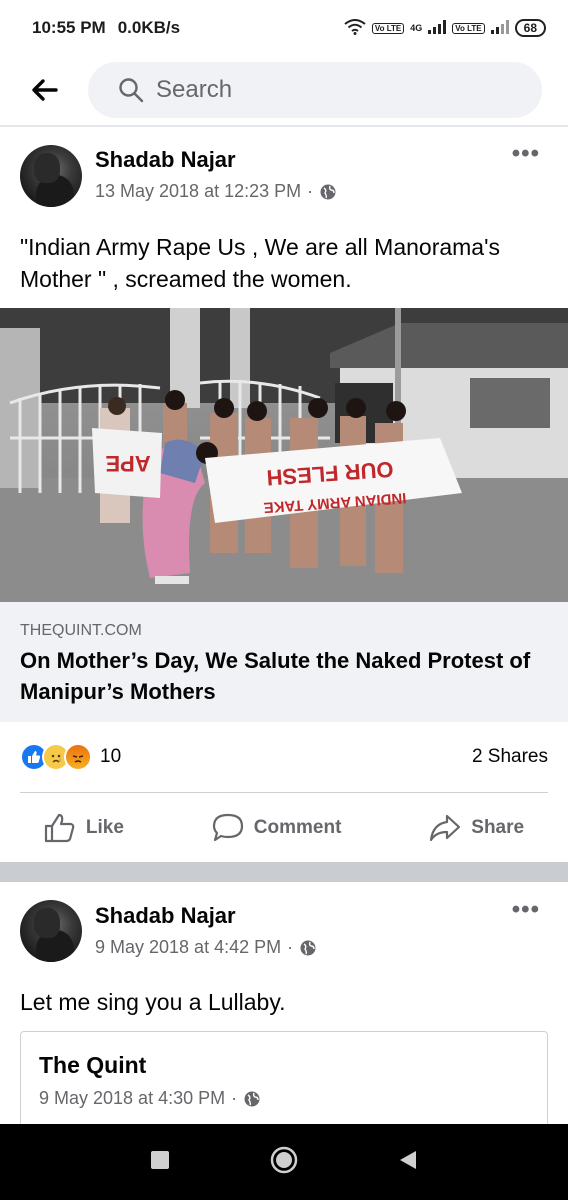 Image resolution: width=568 pixels, height=1200 pixels. What do you see at coordinates (92, 1065) in the screenshot?
I see `shared-author: The Quint` at bounding box center [92, 1065].